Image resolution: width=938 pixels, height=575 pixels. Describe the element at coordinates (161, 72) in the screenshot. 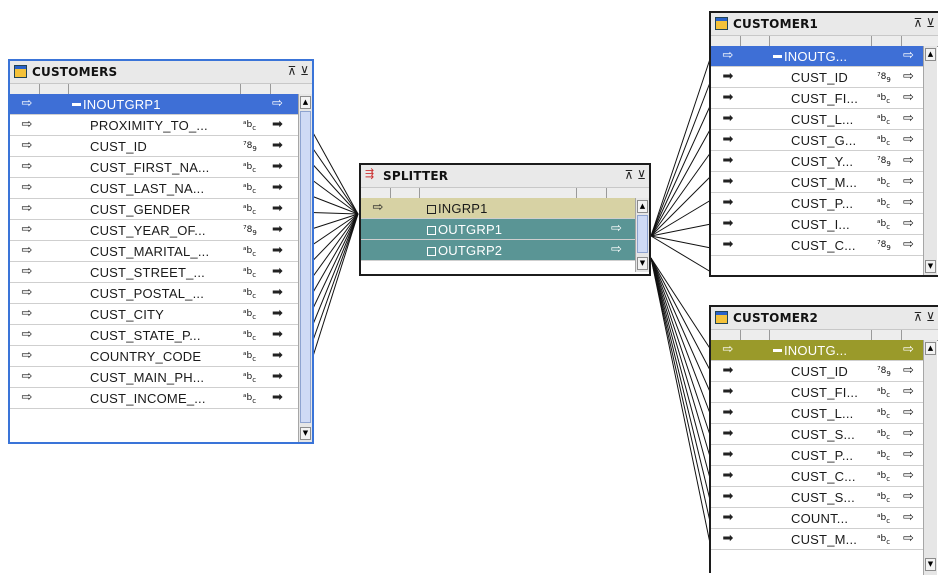

I see `customers-title-bar: CUSTOMERS ⊼ ⊻` at that location.